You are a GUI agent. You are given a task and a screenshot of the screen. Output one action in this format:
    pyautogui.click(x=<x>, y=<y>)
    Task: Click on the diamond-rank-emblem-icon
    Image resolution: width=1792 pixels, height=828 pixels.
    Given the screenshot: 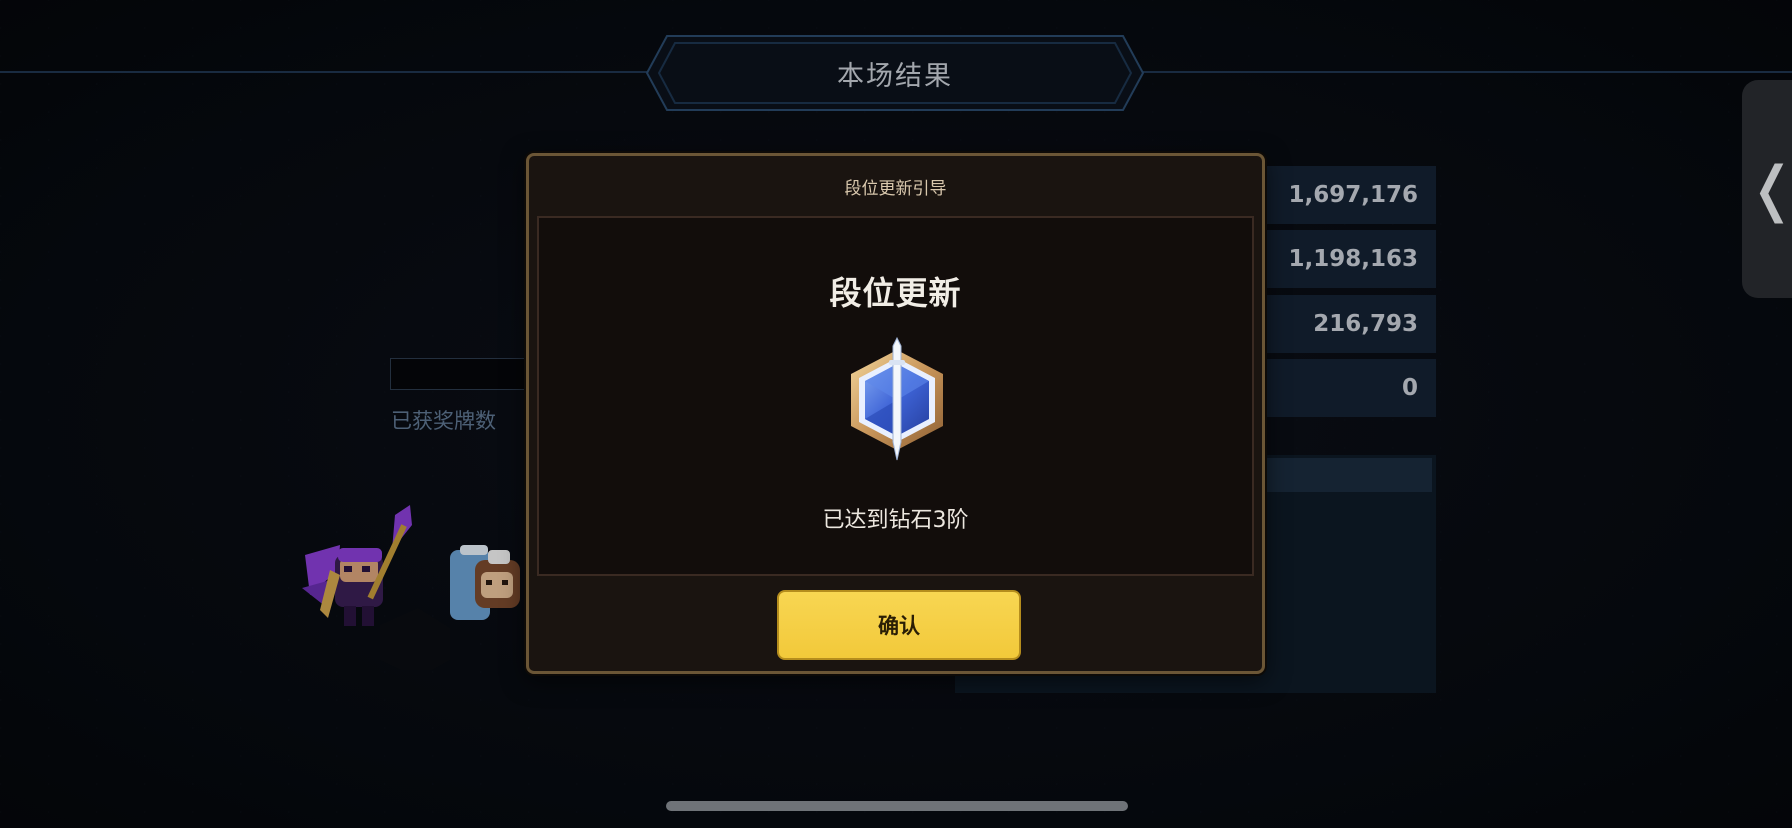 What is the action you would take?
    pyautogui.click(x=897, y=398)
    